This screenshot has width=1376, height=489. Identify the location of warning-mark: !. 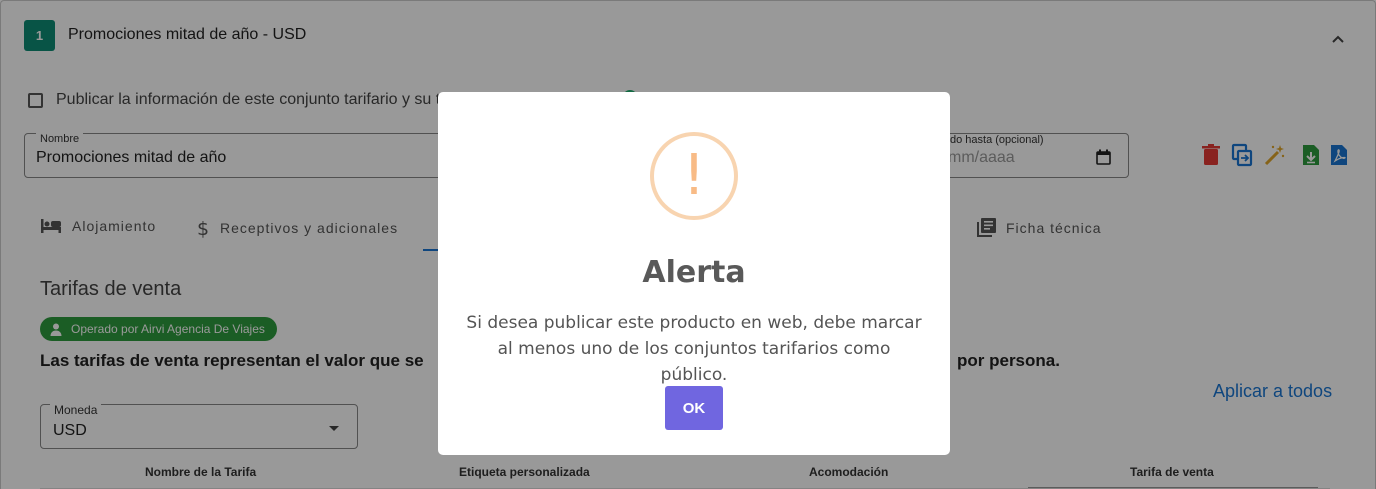
(694, 175).